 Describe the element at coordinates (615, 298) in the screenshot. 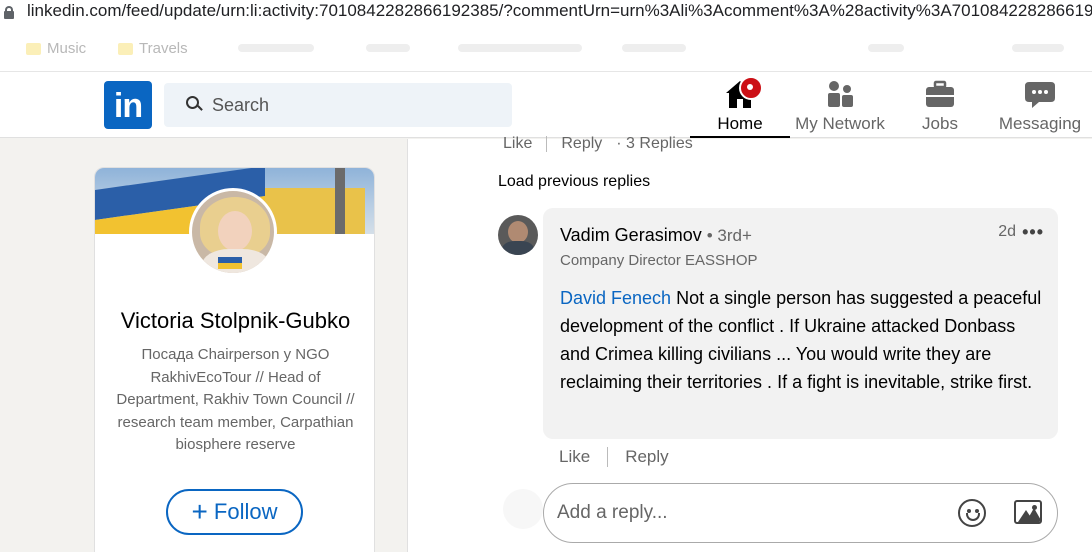

I see `mention-link: David Fenech` at that location.